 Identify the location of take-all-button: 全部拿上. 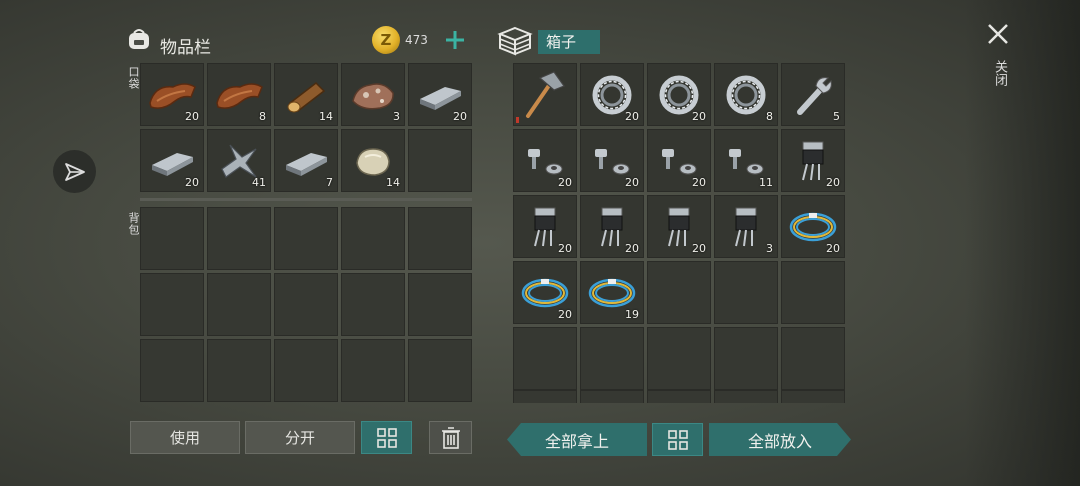
(577, 439).